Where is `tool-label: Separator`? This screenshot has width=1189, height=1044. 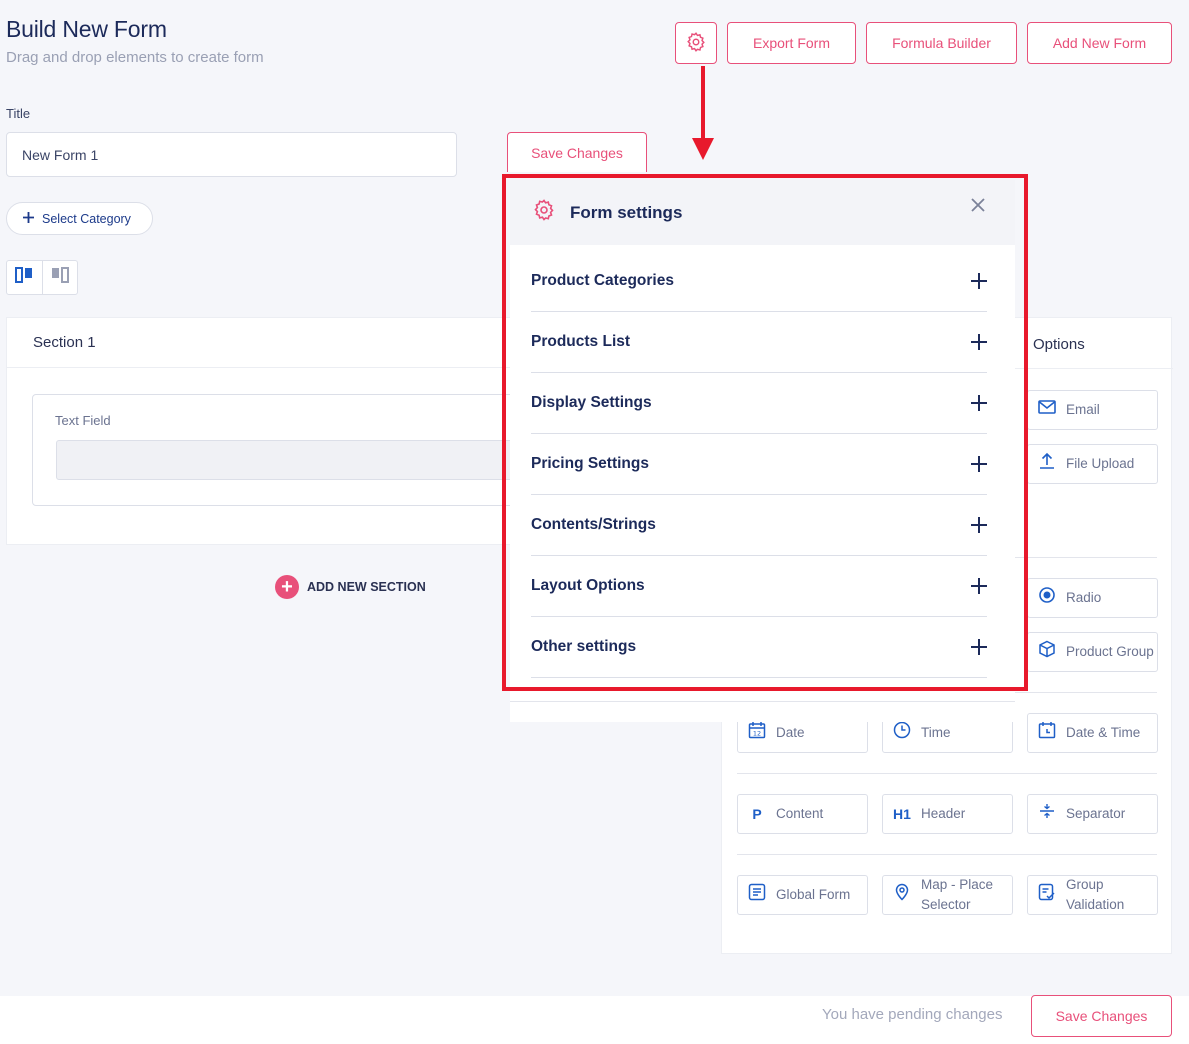 tool-label: Separator is located at coordinates (1096, 813).